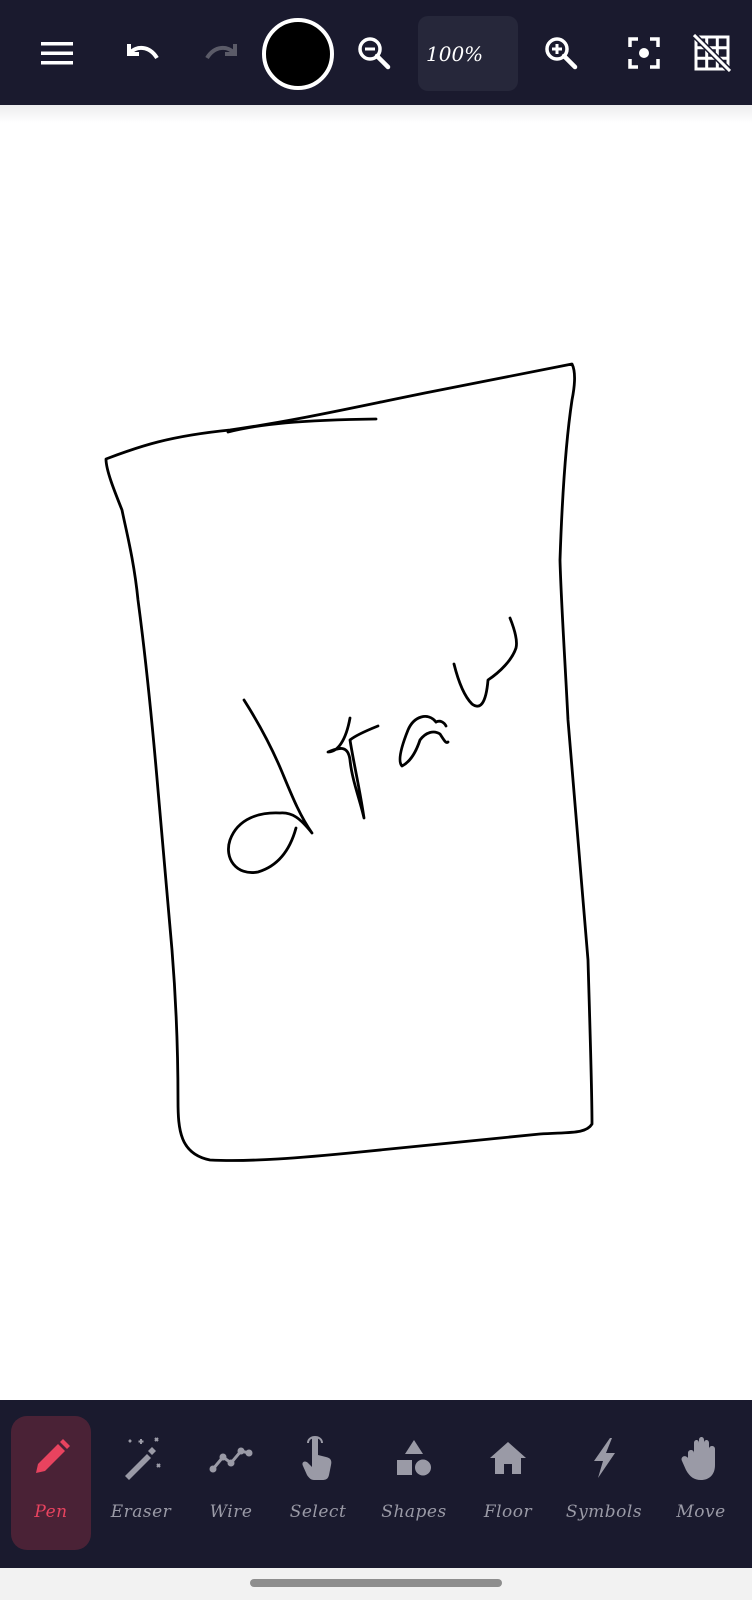 The height and width of the screenshot is (1600, 752). What do you see at coordinates (141, 1483) in the screenshot?
I see `tool-eraser: Eraser` at bounding box center [141, 1483].